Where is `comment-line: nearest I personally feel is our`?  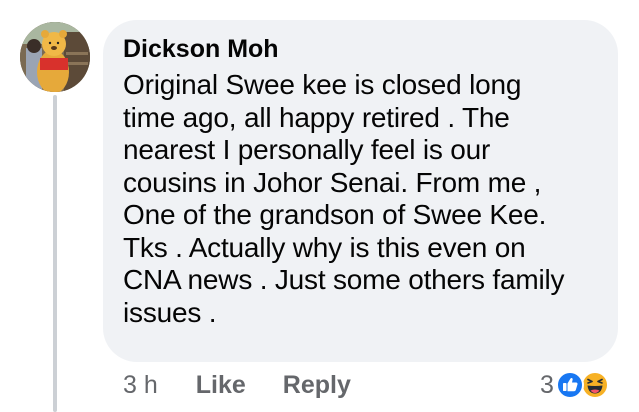
comment-line: nearest I personally feel is our is located at coordinates (307, 149).